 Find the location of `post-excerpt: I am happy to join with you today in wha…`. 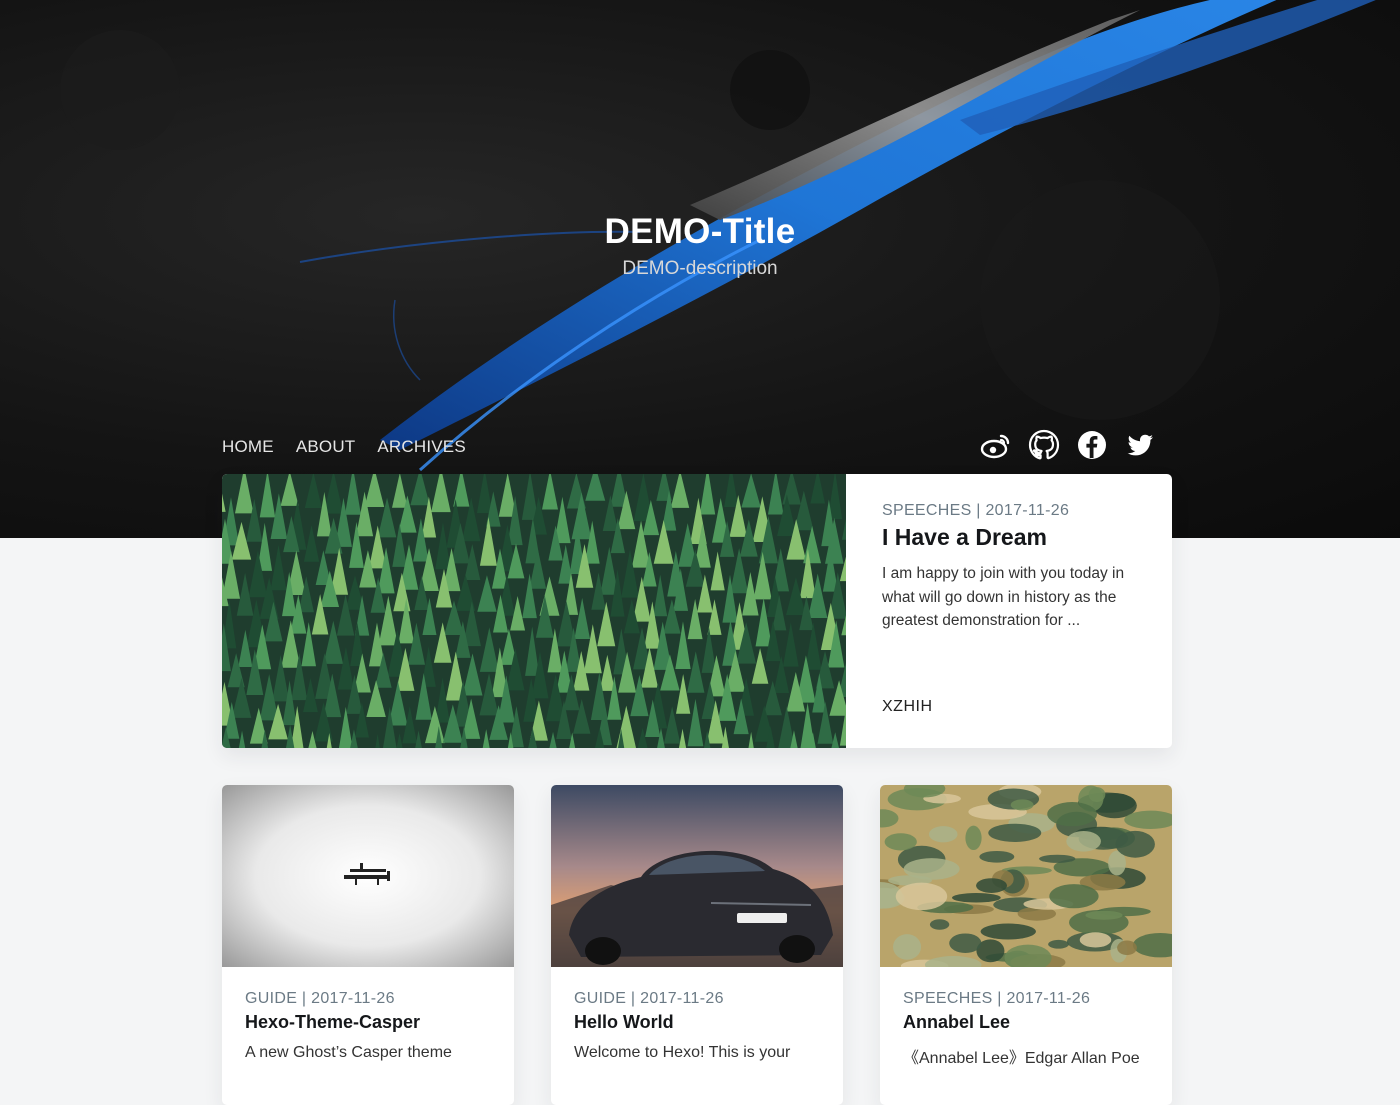

post-excerpt: I am happy to join with you today in wha… is located at coordinates (1003, 597).